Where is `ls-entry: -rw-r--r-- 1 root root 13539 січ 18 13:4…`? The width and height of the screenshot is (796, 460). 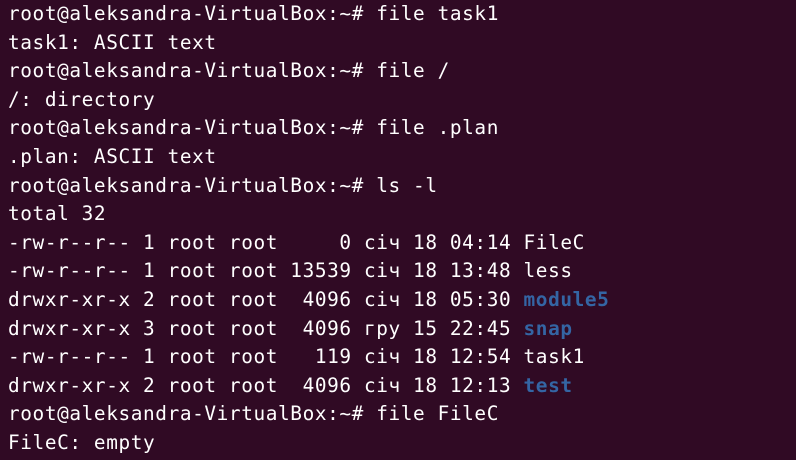 ls-entry: -rw-r--r-- 1 root root 13539 січ 18 13:4… is located at coordinates (402, 271).